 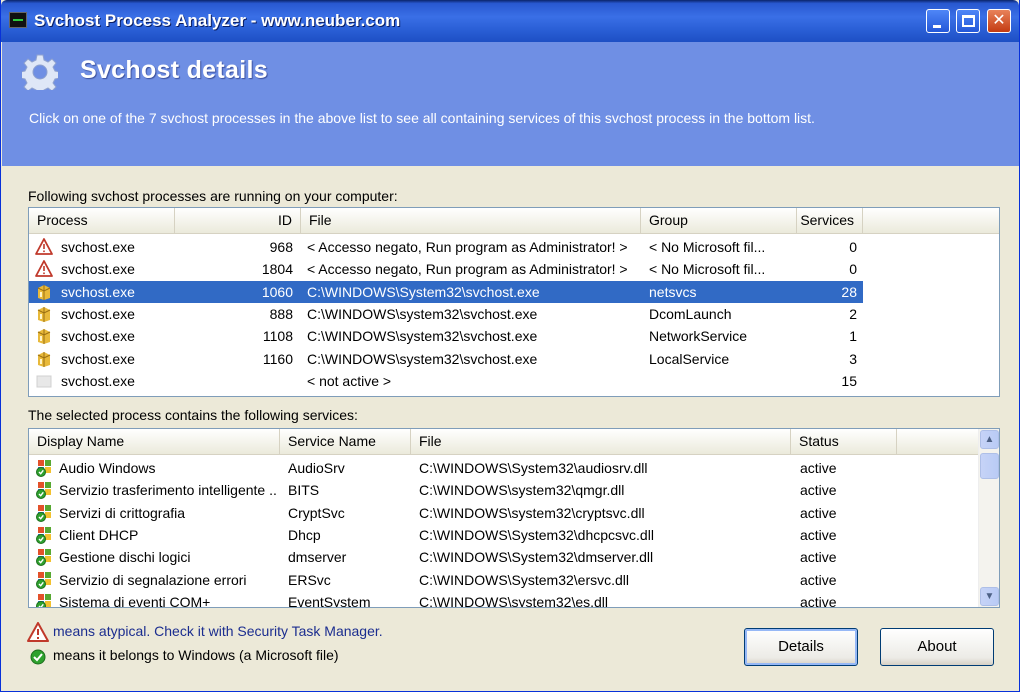 What do you see at coordinates (853, 313) in the screenshot?
I see `process-cell-services: 2` at bounding box center [853, 313].